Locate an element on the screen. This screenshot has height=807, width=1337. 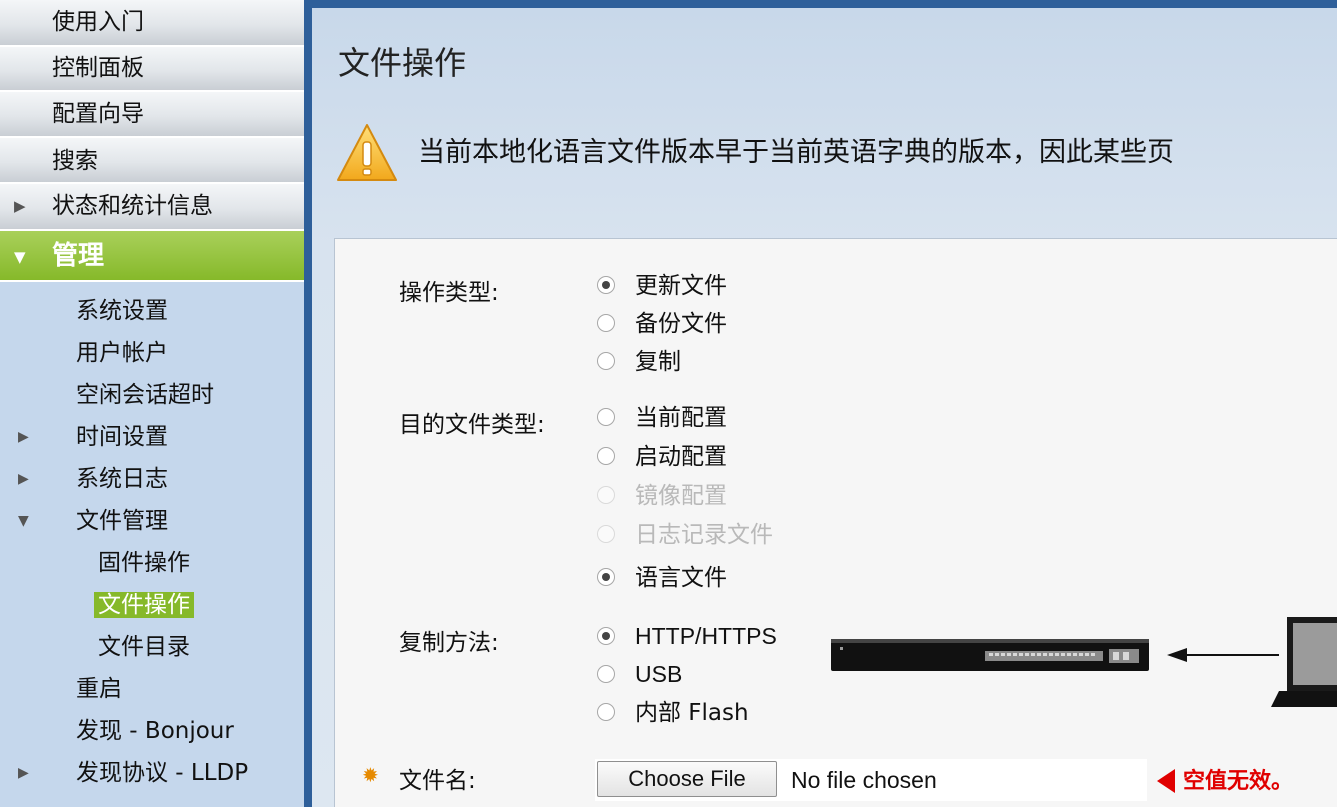
sidebar-item-discovery-bonjour: 发现 - Bonjour is located at coordinates (152, 731).